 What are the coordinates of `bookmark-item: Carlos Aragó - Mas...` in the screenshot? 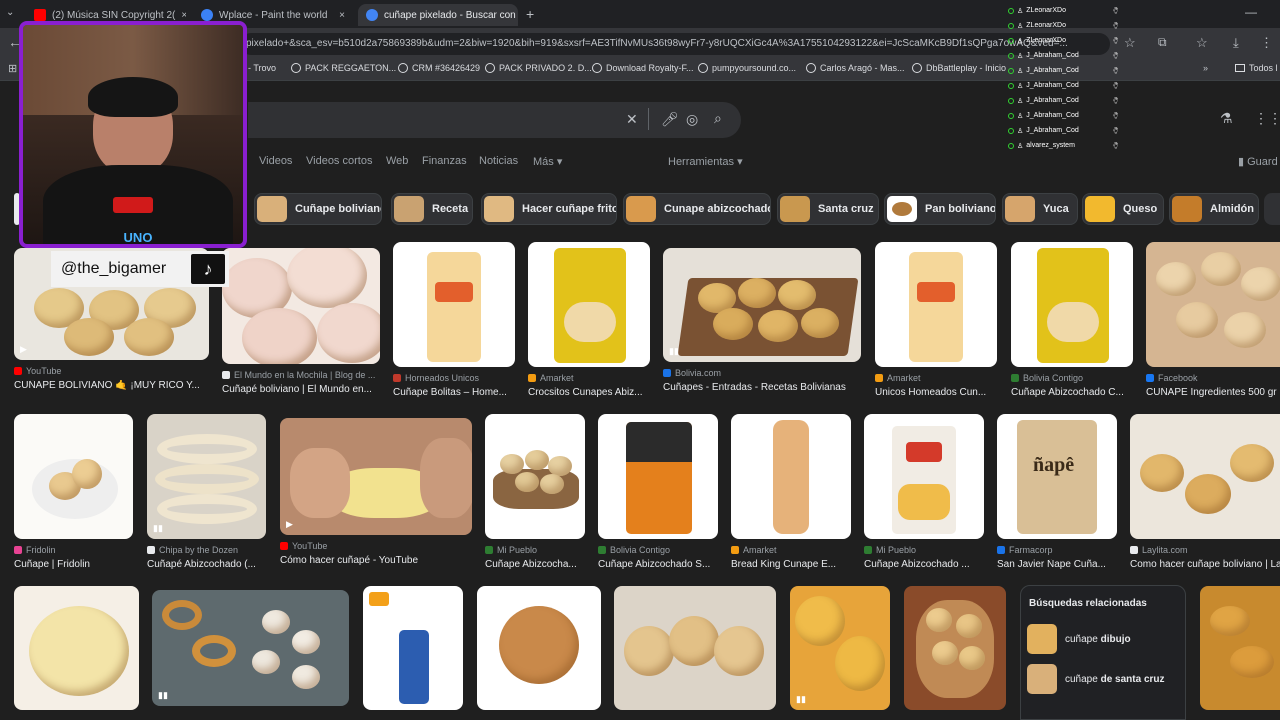 It's located at (855, 68).